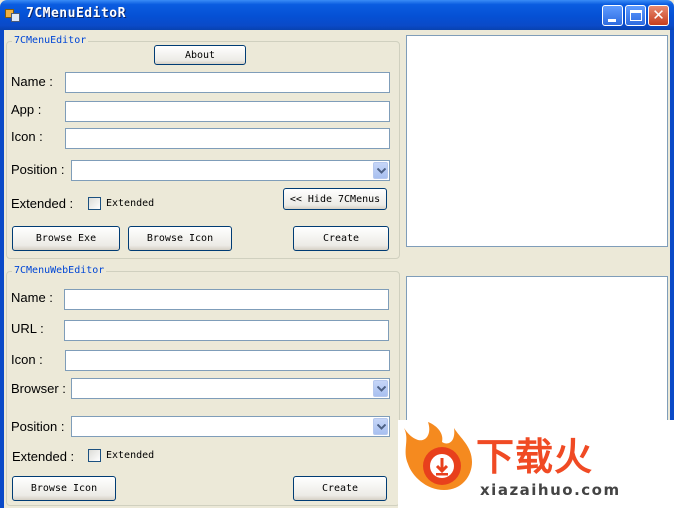  Describe the element at coordinates (230, 170) in the screenshot. I see `position-select` at that location.